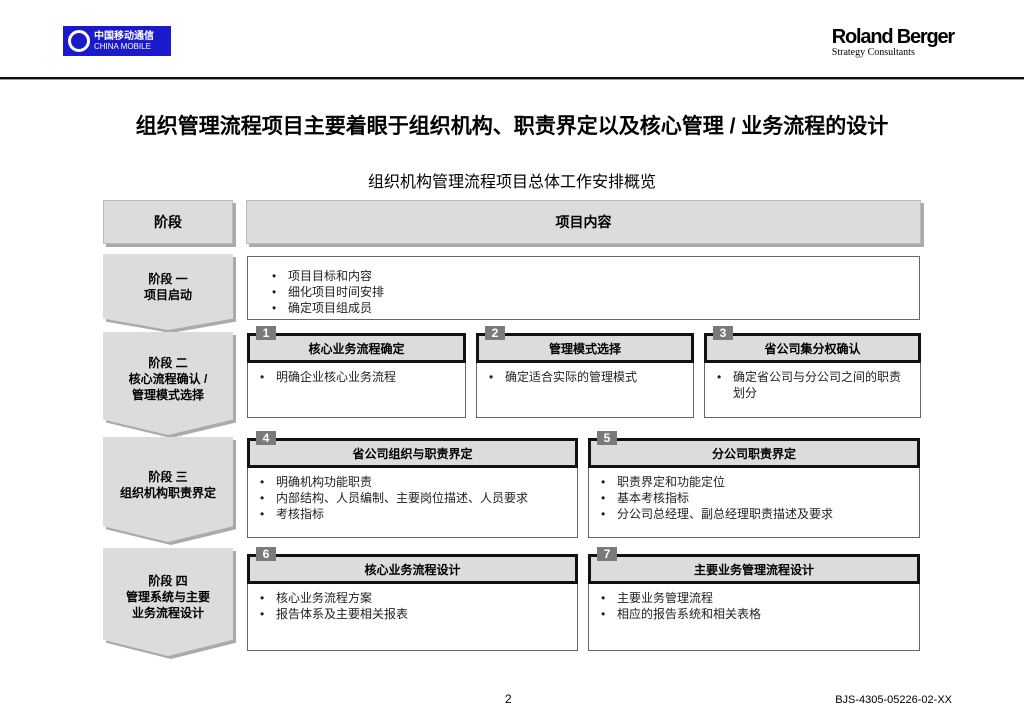 Image resolution: width=1024 pixels, height=709 pixels. I want to click on text: 组织机构职责界定, so click(167, 492).